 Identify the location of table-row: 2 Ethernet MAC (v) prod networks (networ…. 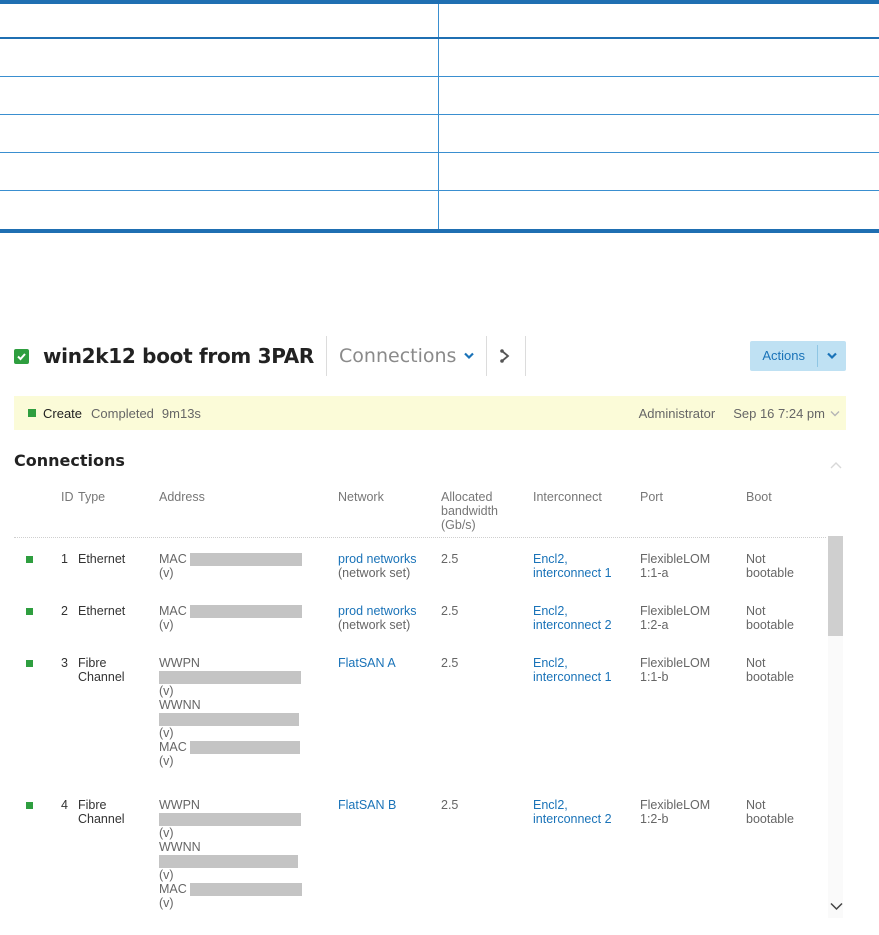
(420, 616).